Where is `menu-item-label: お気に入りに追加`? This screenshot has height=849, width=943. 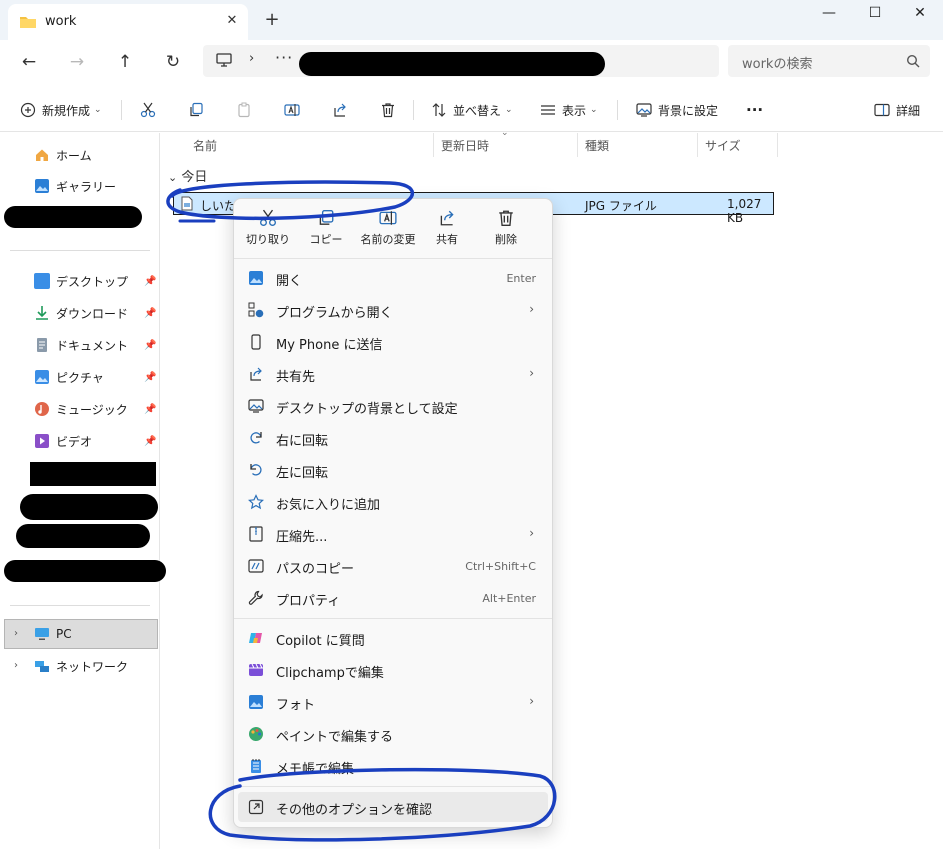
menu-item-label: お気に入りに追加 is located at coordinates (328, 505).